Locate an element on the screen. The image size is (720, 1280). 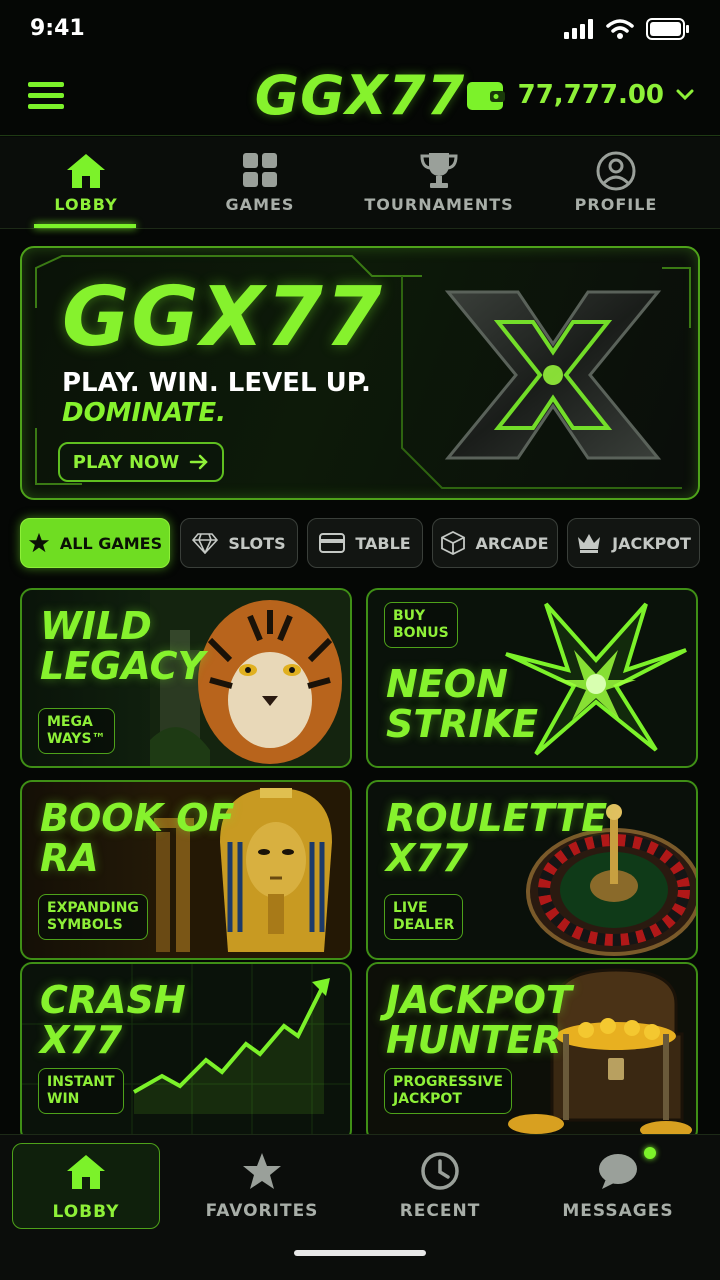
tab-profile: PROFILE is located at coordinates (616, 183).